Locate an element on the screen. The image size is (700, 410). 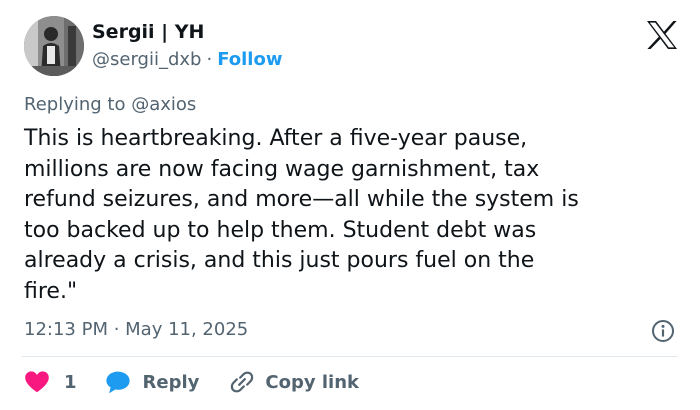
divider is located at coordinates (350, 356).